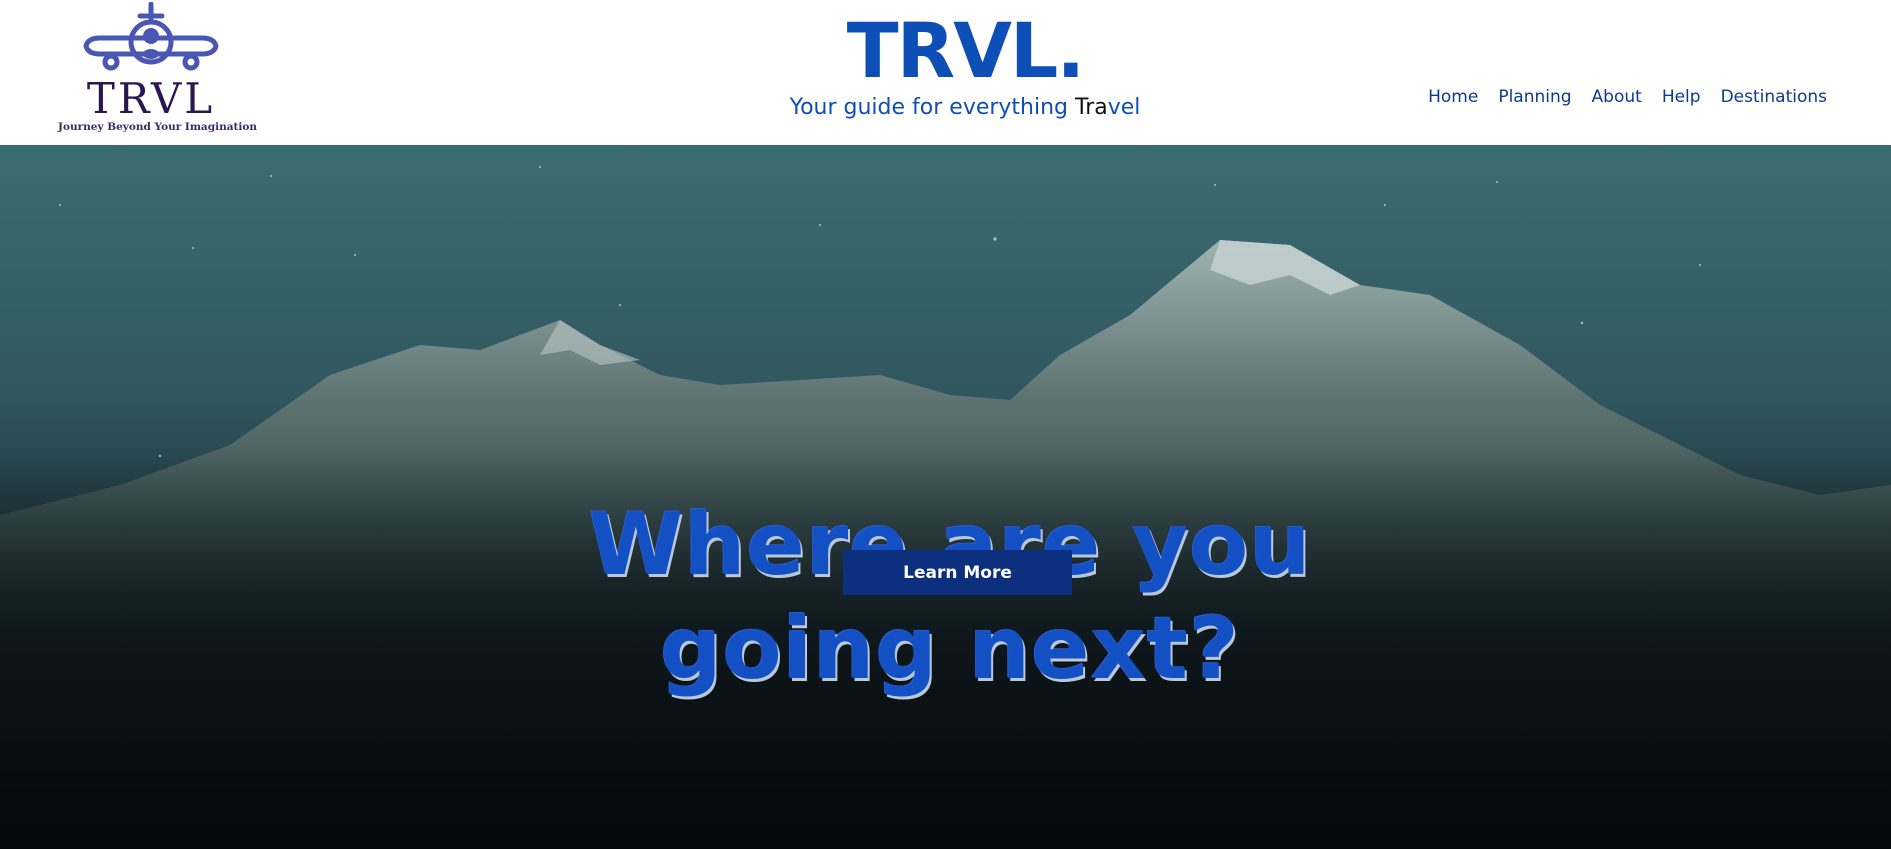 This screenshot has height=849, width=1891. I want to click on brand-subtitle: Your guide for everything Travel, so click(965, 108).